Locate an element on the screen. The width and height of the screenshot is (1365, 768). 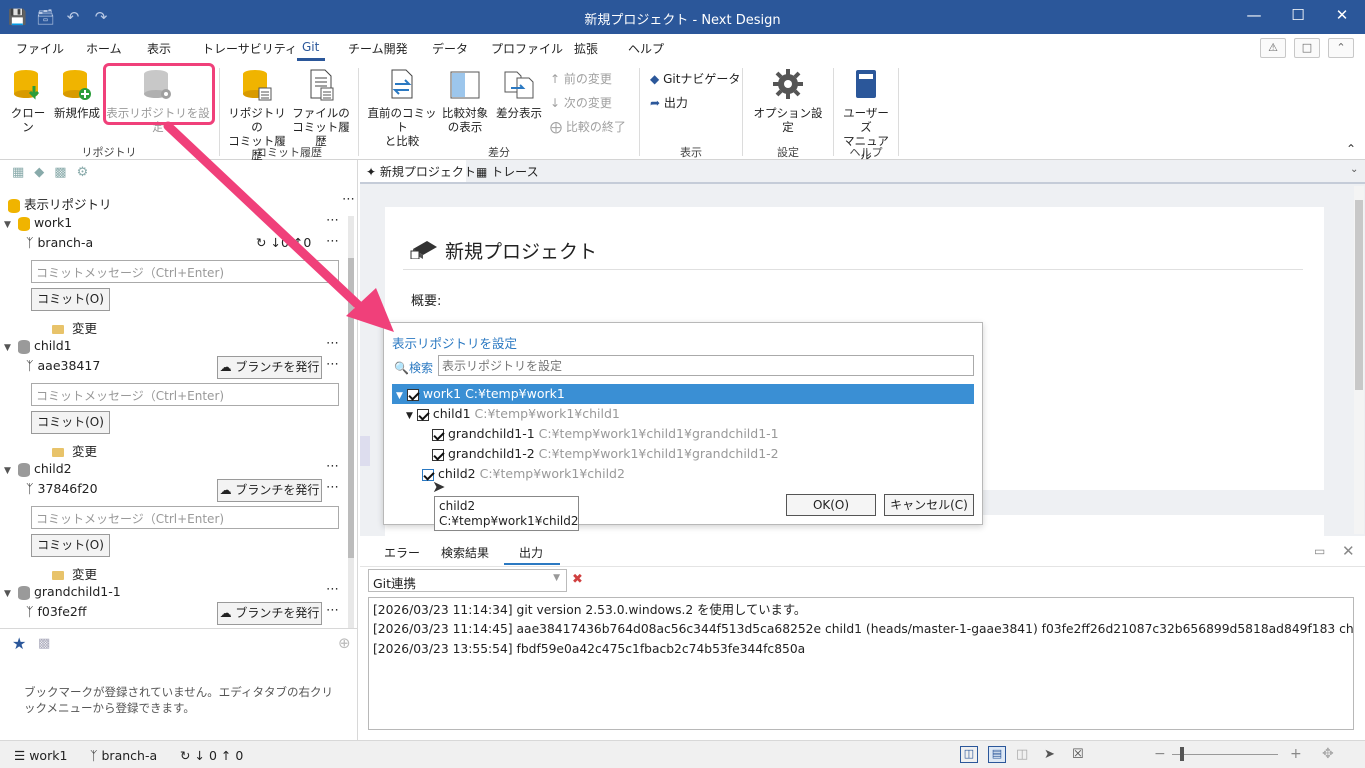
ok-button: OK(O) is located at coordinates (831, 505).